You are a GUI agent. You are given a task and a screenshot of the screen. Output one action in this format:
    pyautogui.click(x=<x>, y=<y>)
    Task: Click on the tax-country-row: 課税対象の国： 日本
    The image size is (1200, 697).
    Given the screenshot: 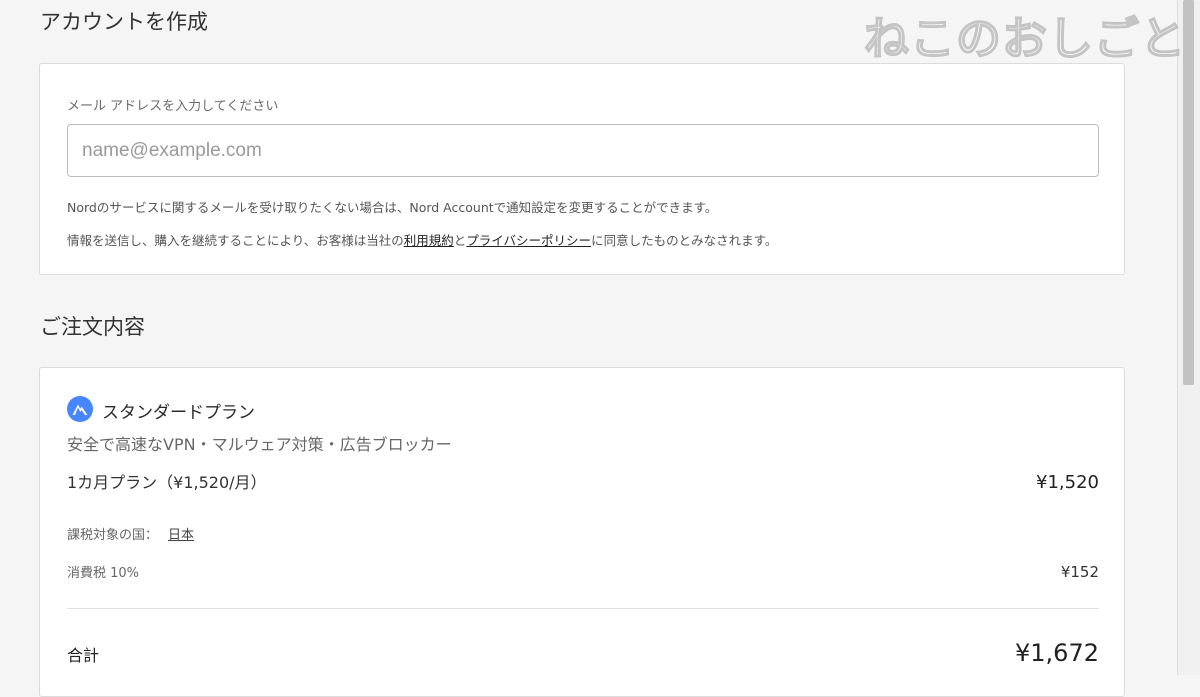 What is the action you would take?
    pyautogui.click(x=583, y=533)
    